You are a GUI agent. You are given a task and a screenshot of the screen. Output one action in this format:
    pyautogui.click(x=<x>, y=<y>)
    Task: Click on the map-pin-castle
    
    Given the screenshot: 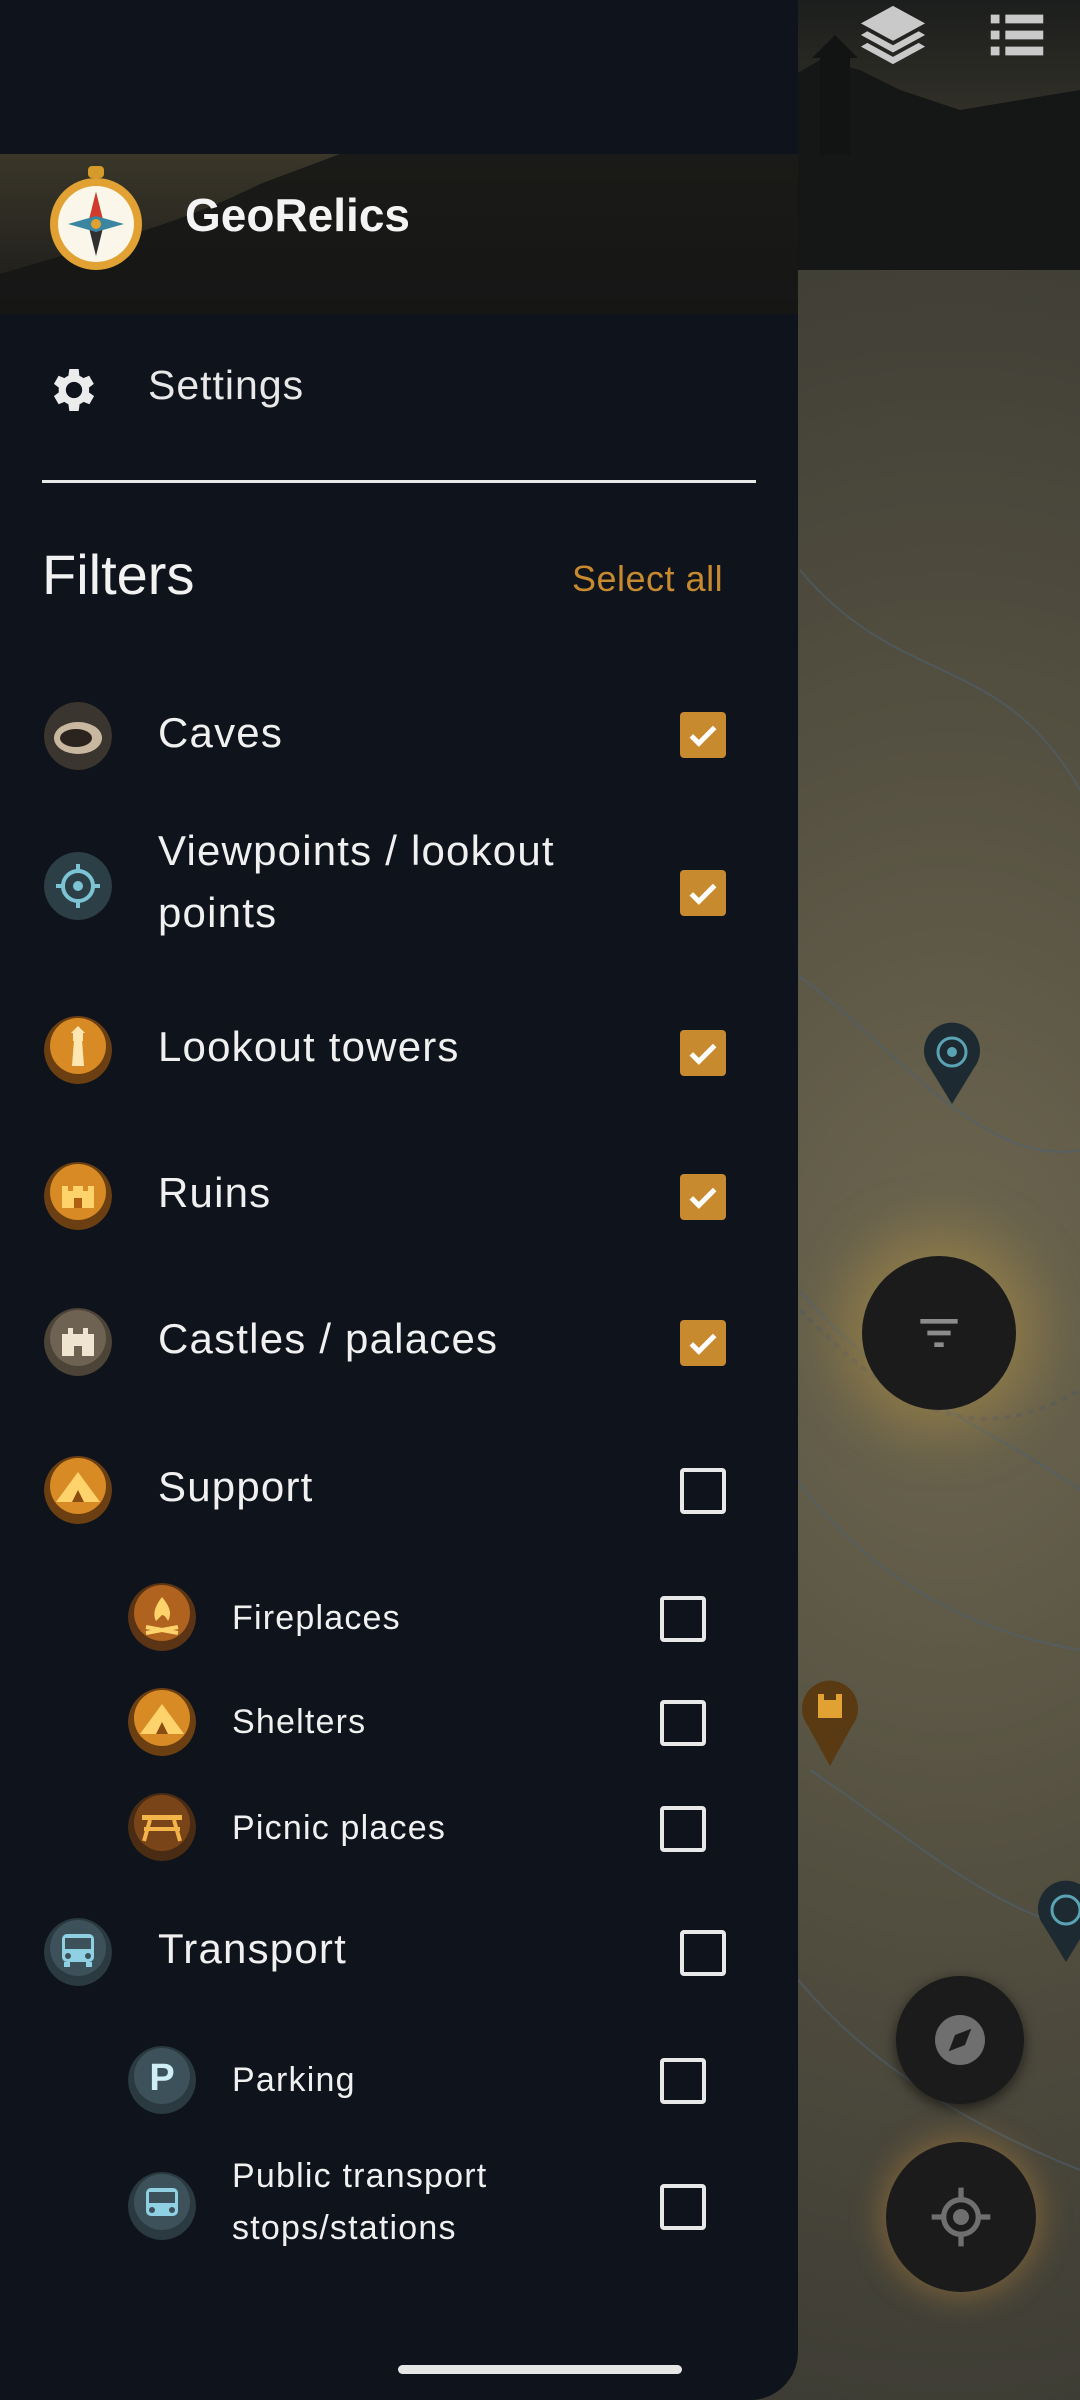 What is the action you would take?
    pyautogui.click(x=830, y=1723)
    